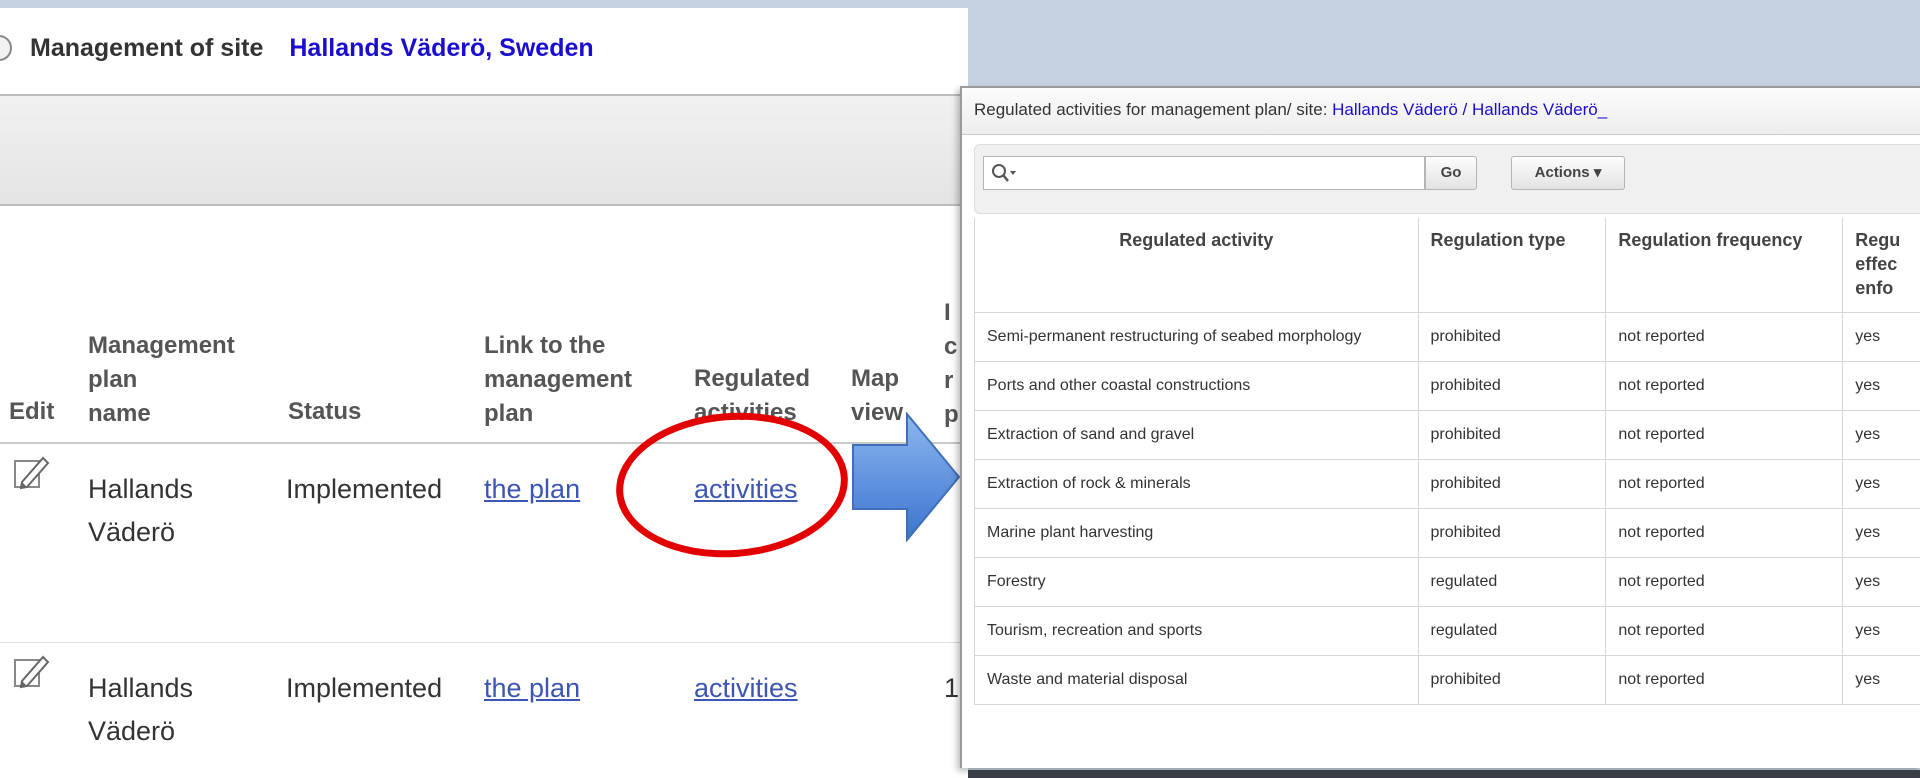 Image resolution: width=1920 pixels, height=778 pixels. What do you see at coordinates (1196, 483) in the screenshot?
I see `activity-cell: Extraction of rock & minerals` at bounding box center [1196, 483].